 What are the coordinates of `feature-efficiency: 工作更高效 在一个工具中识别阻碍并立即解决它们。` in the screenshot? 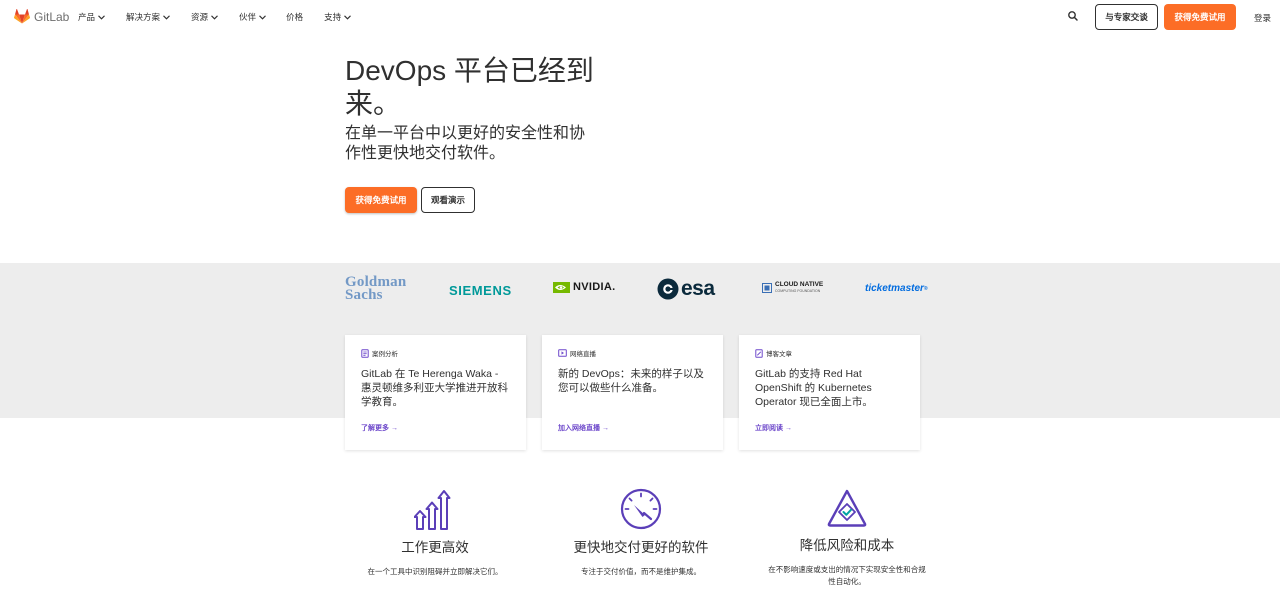 It's located at (435, 533).